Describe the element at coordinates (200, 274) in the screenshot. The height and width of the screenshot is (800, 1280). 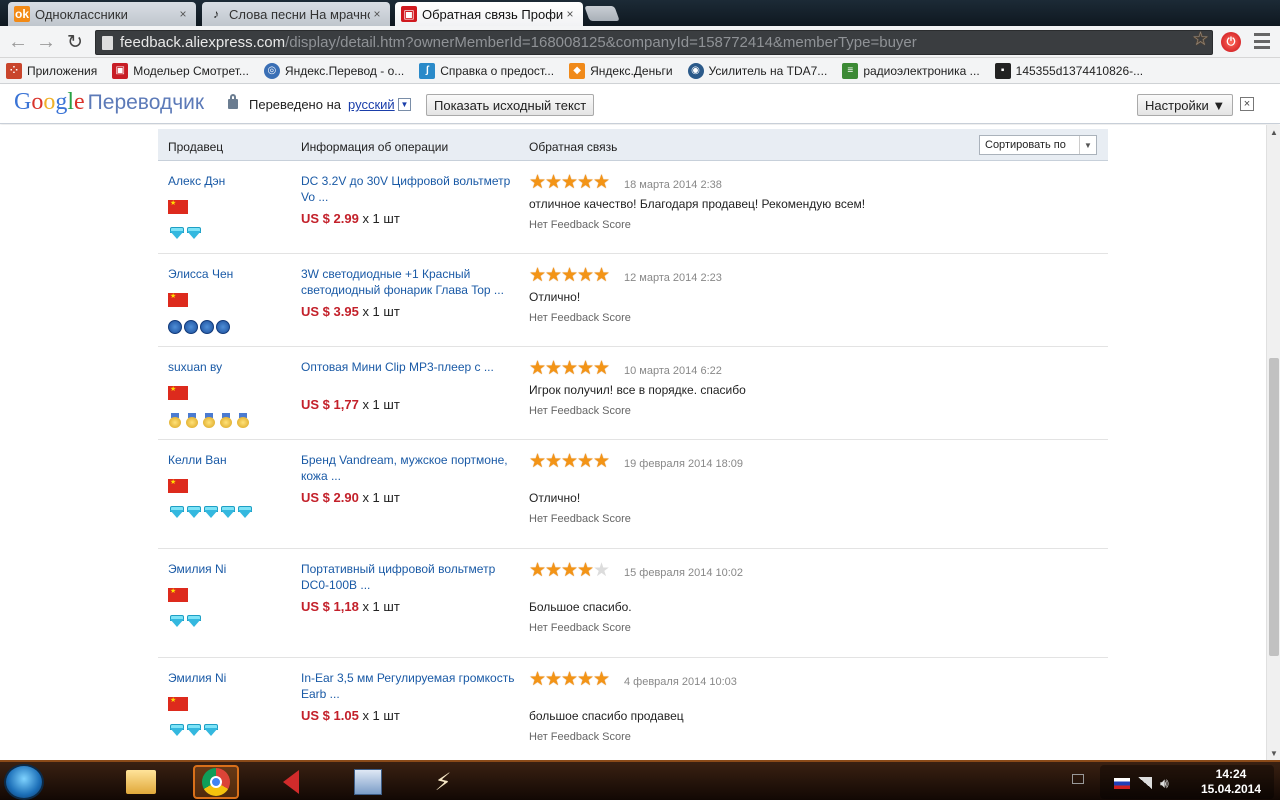
I see `seller-name: Элисса Чен` at that location.